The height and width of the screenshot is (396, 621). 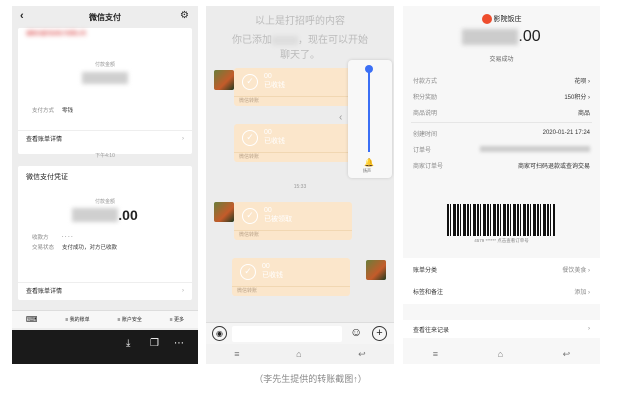 What do you see at coordinates (105, 91) in the screenshot?
I see `payment-card: 湖南天盛讯信电子有限公司 付款金额 支付方式 零钱 查看账单详情 ›` at bounding box center [105, 91].